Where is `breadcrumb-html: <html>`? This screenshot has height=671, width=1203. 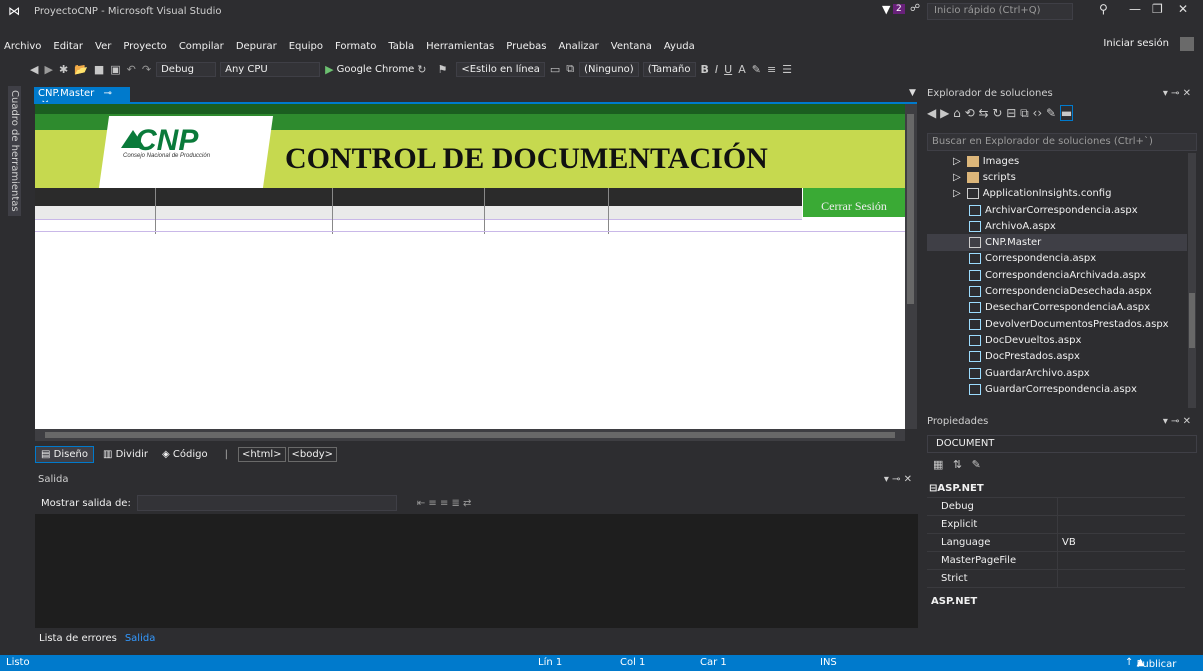
breadcrumb-html: <html> is located at coordinates (261, 454).